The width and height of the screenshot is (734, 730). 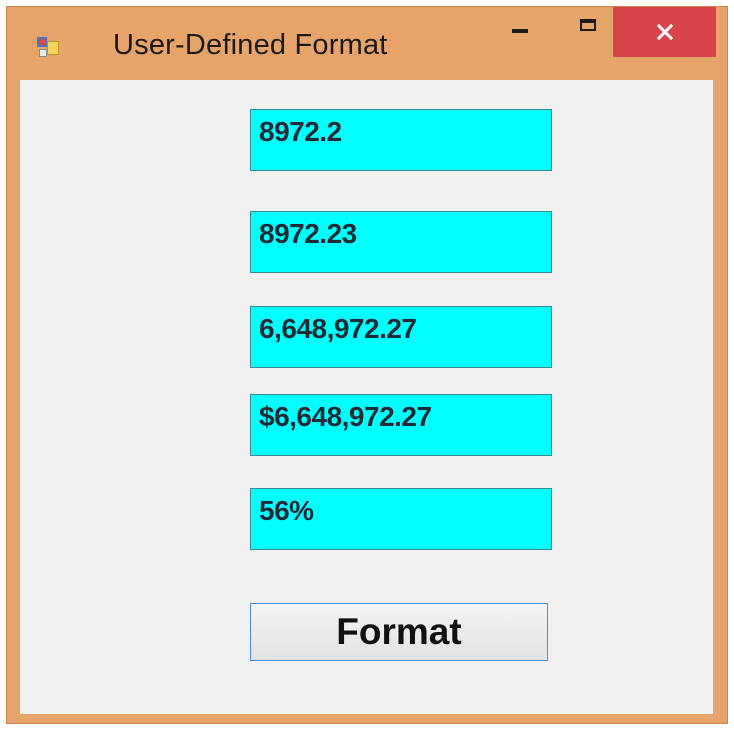 What do you see at coordinates (401, 140) in the screenshot?
I see `number-field-1: 8972.2` at bounding box center [401, 140].